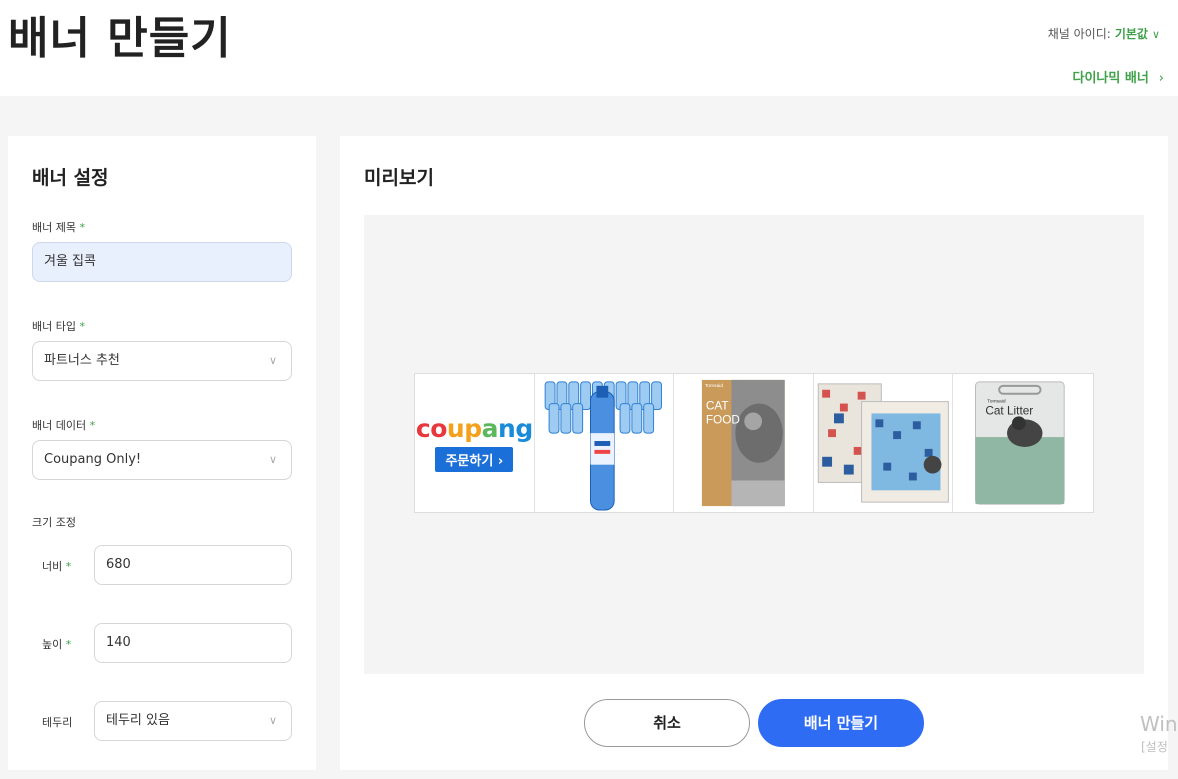 This screenshot has height=779, width=1178. I want to click on banner-title-value: 겨울 집콕, so click(70, 261).